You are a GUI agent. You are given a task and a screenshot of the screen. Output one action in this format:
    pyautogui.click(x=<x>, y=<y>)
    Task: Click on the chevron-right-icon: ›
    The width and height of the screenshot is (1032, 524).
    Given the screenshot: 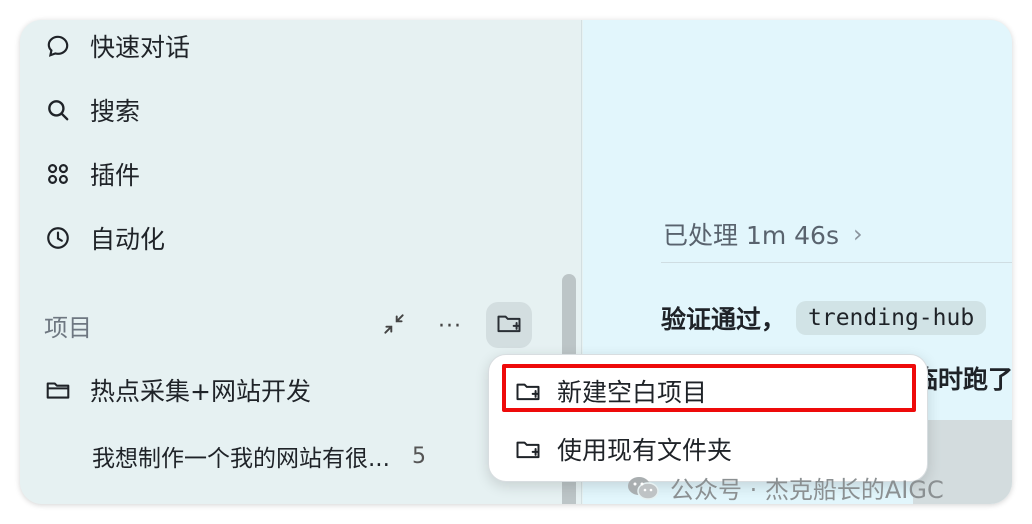 What is the action you would take?
    pyautogui.click(x=858, y=234)
    